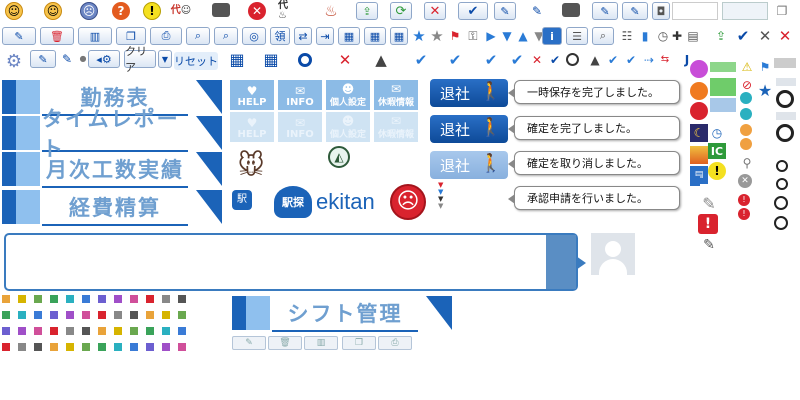 This screenshot has width=800, height=400. What do you see at coordinates (747, 67) in the screenshot?
I see `warning-triangle-icon: ⚠` at bounding box center [747, 67].